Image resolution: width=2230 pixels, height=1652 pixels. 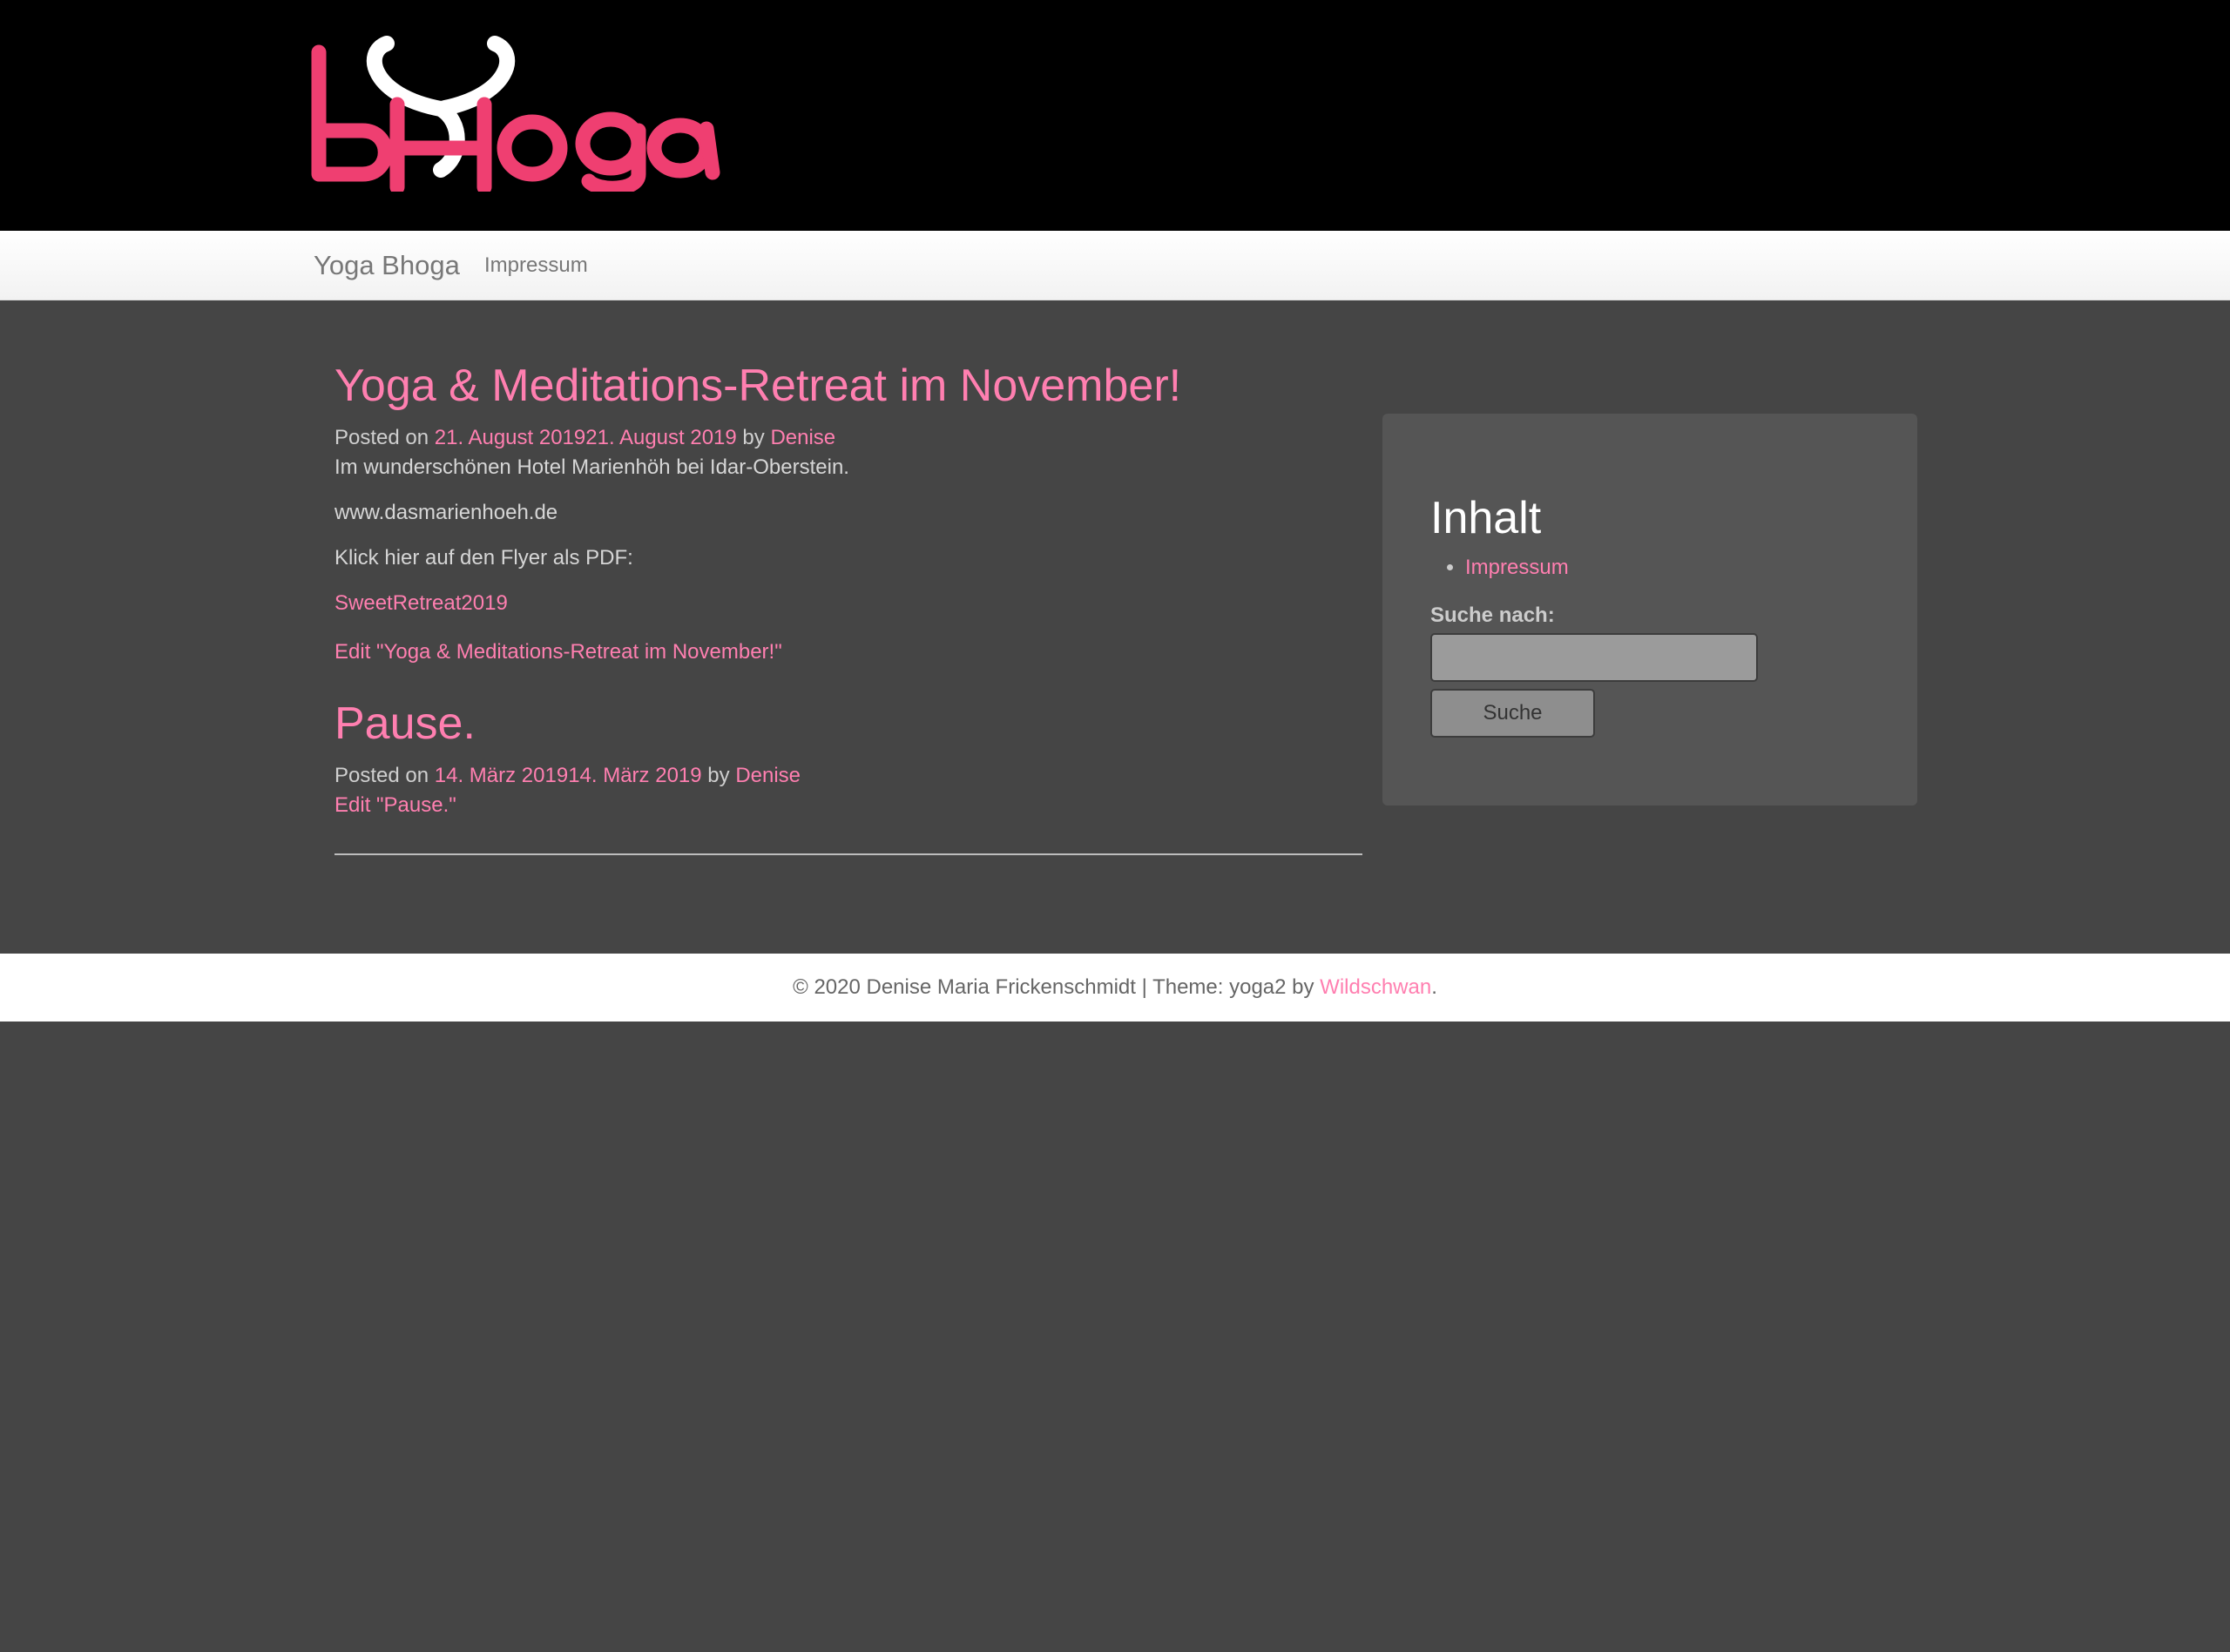 I want to click on sidebar-list: Impressum, so click(x=1499, y=568).